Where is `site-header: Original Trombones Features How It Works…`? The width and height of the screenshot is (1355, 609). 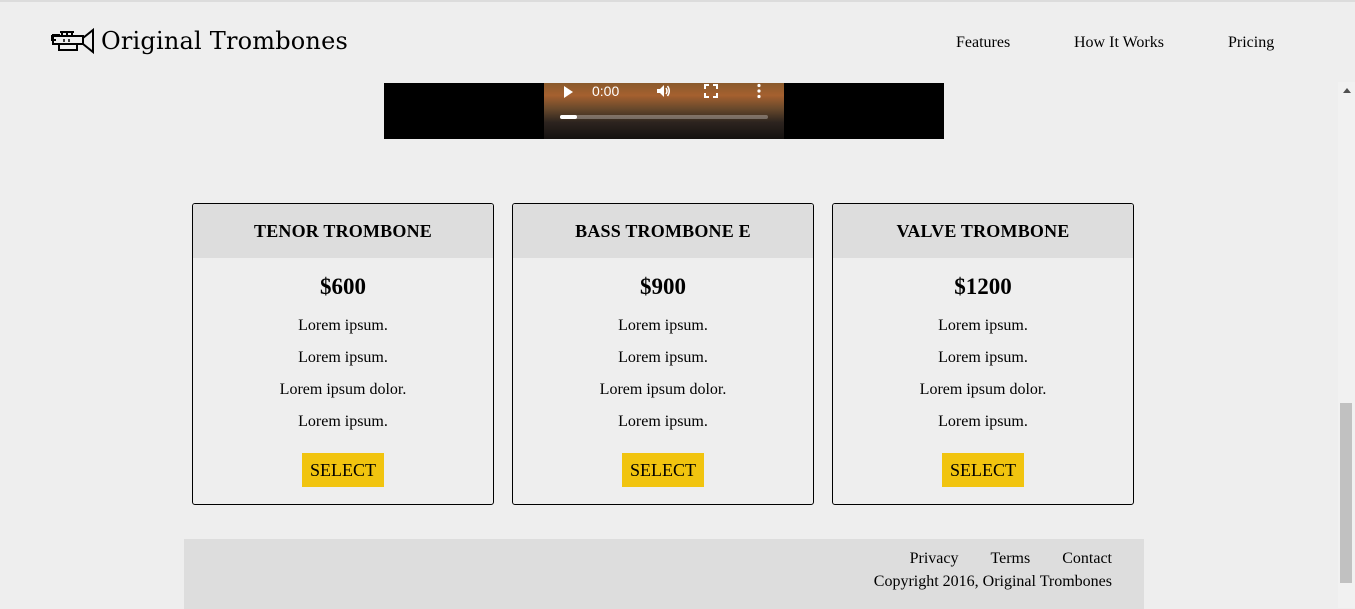 site-header: Original Trombones Features How It Works… is located at coordinates (669, 42).